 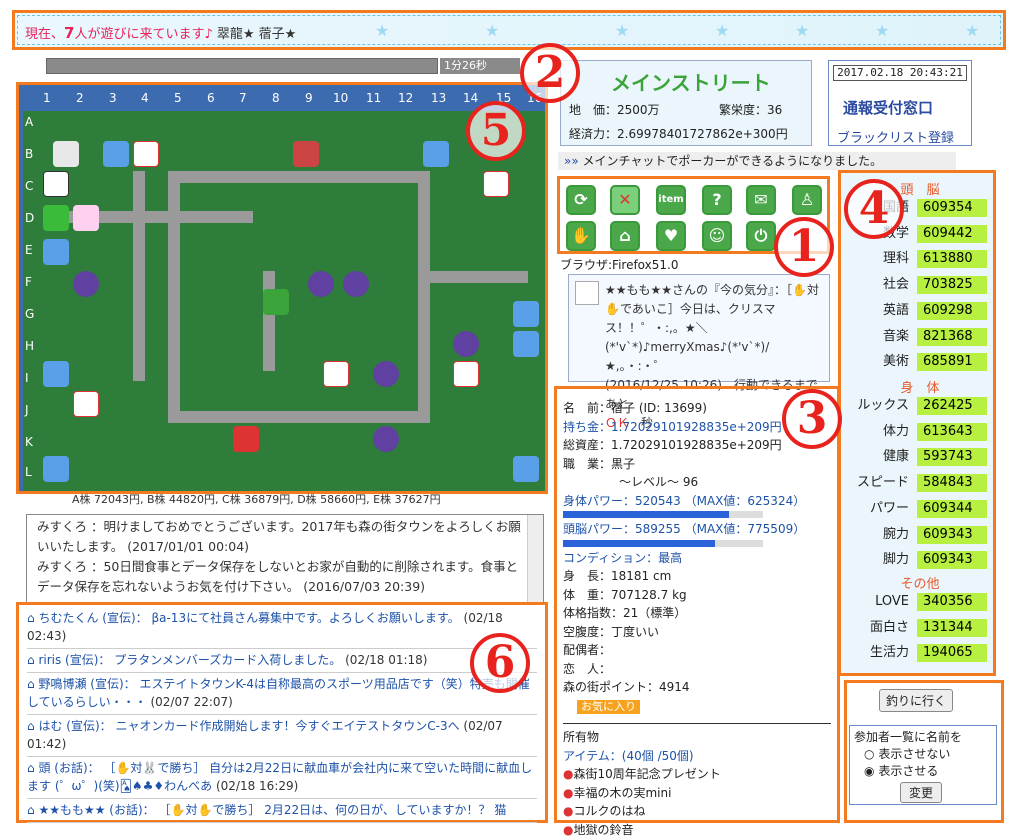 What do you see at coordinates (807, 200) in the screenshot?
I see `users-icon: ♙` at bounding box center [807, 200].